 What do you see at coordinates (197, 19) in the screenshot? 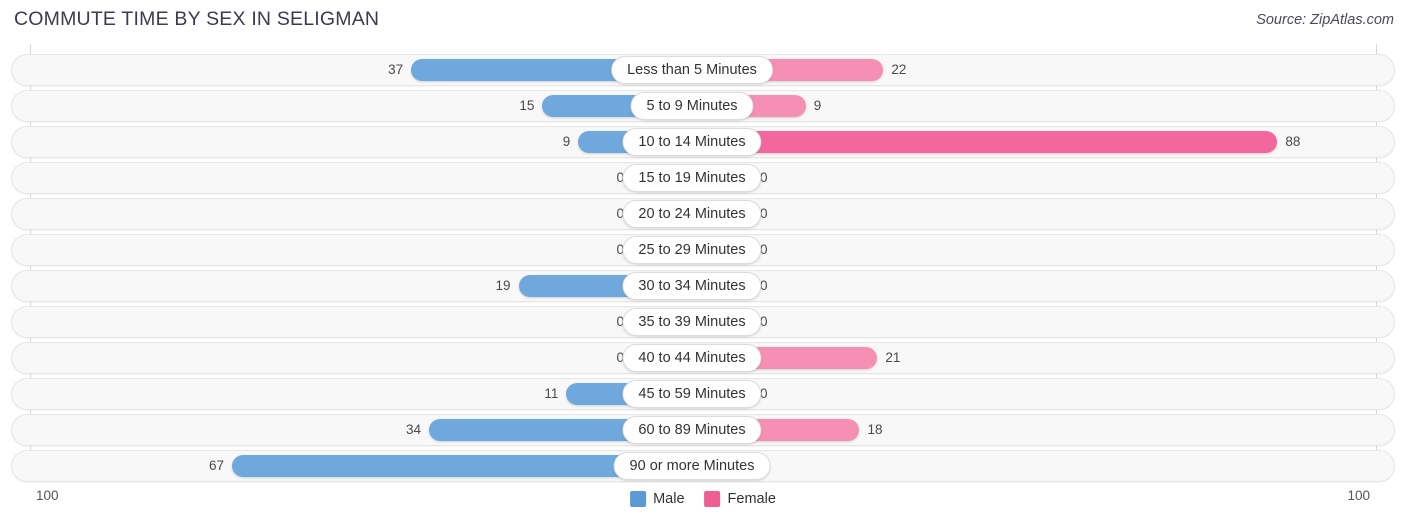
I see `page-title: COMMUTE TIME BY SEX IN SELIGMAN` at bounding box center [197, 19].